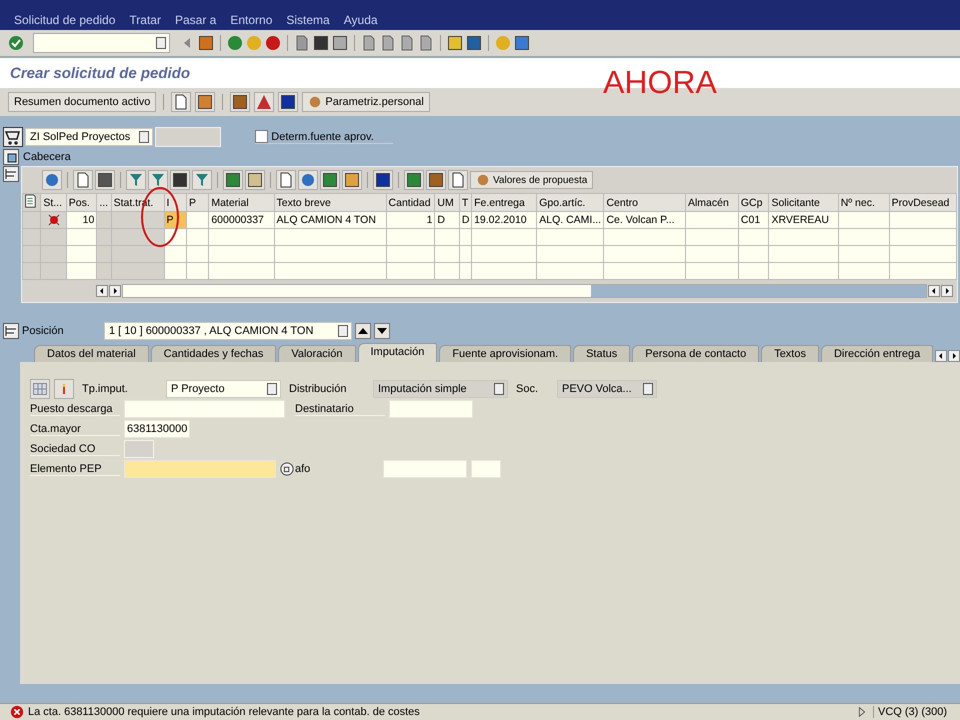 This screenshot has height=720, width=960. What do you see at coordinates (398, 352) in the screenshot?
I see `tab: Imputación` at bounding box center [398, 352].